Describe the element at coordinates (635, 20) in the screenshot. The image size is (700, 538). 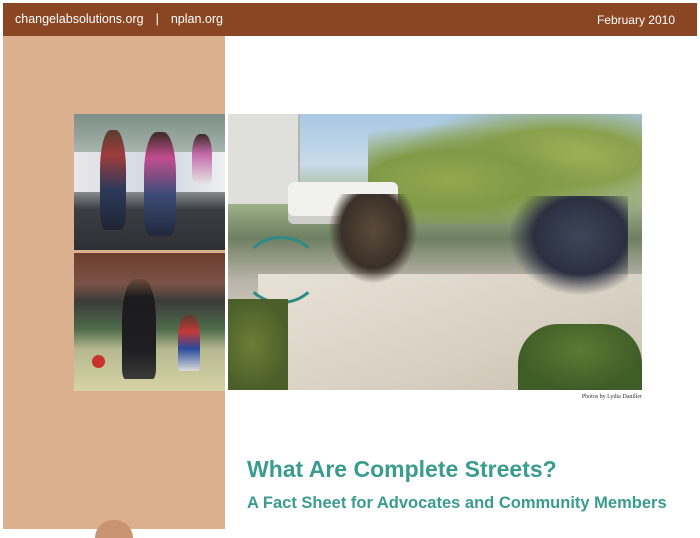
I see `publication-date: February 2010` at that location.